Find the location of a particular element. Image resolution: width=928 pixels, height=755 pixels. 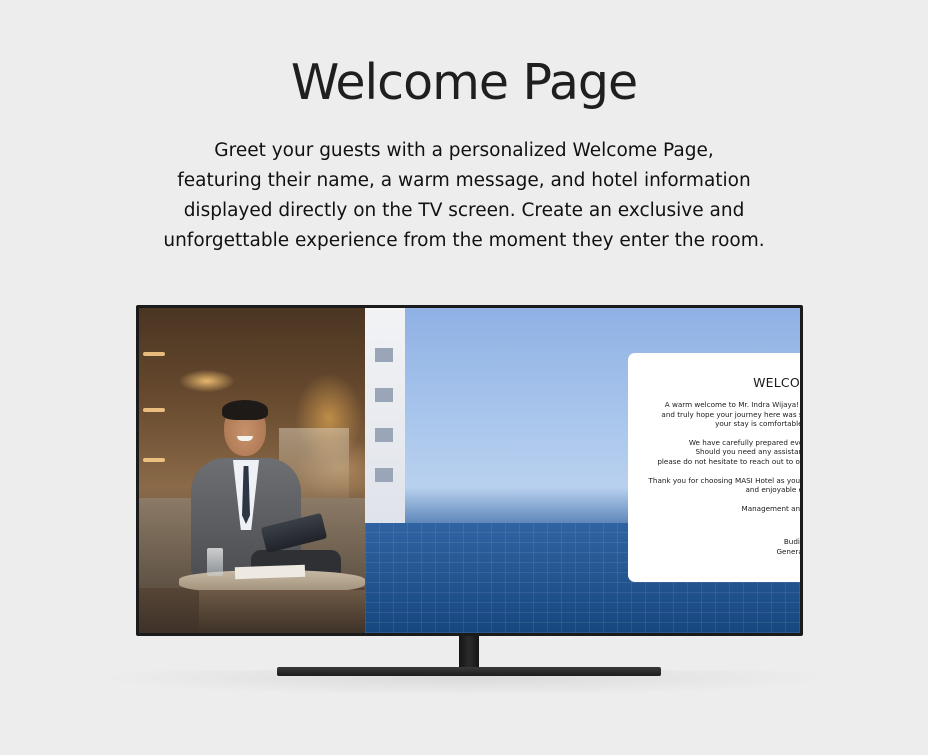

signature-title: General Manager is located at coordinates (788, 551).